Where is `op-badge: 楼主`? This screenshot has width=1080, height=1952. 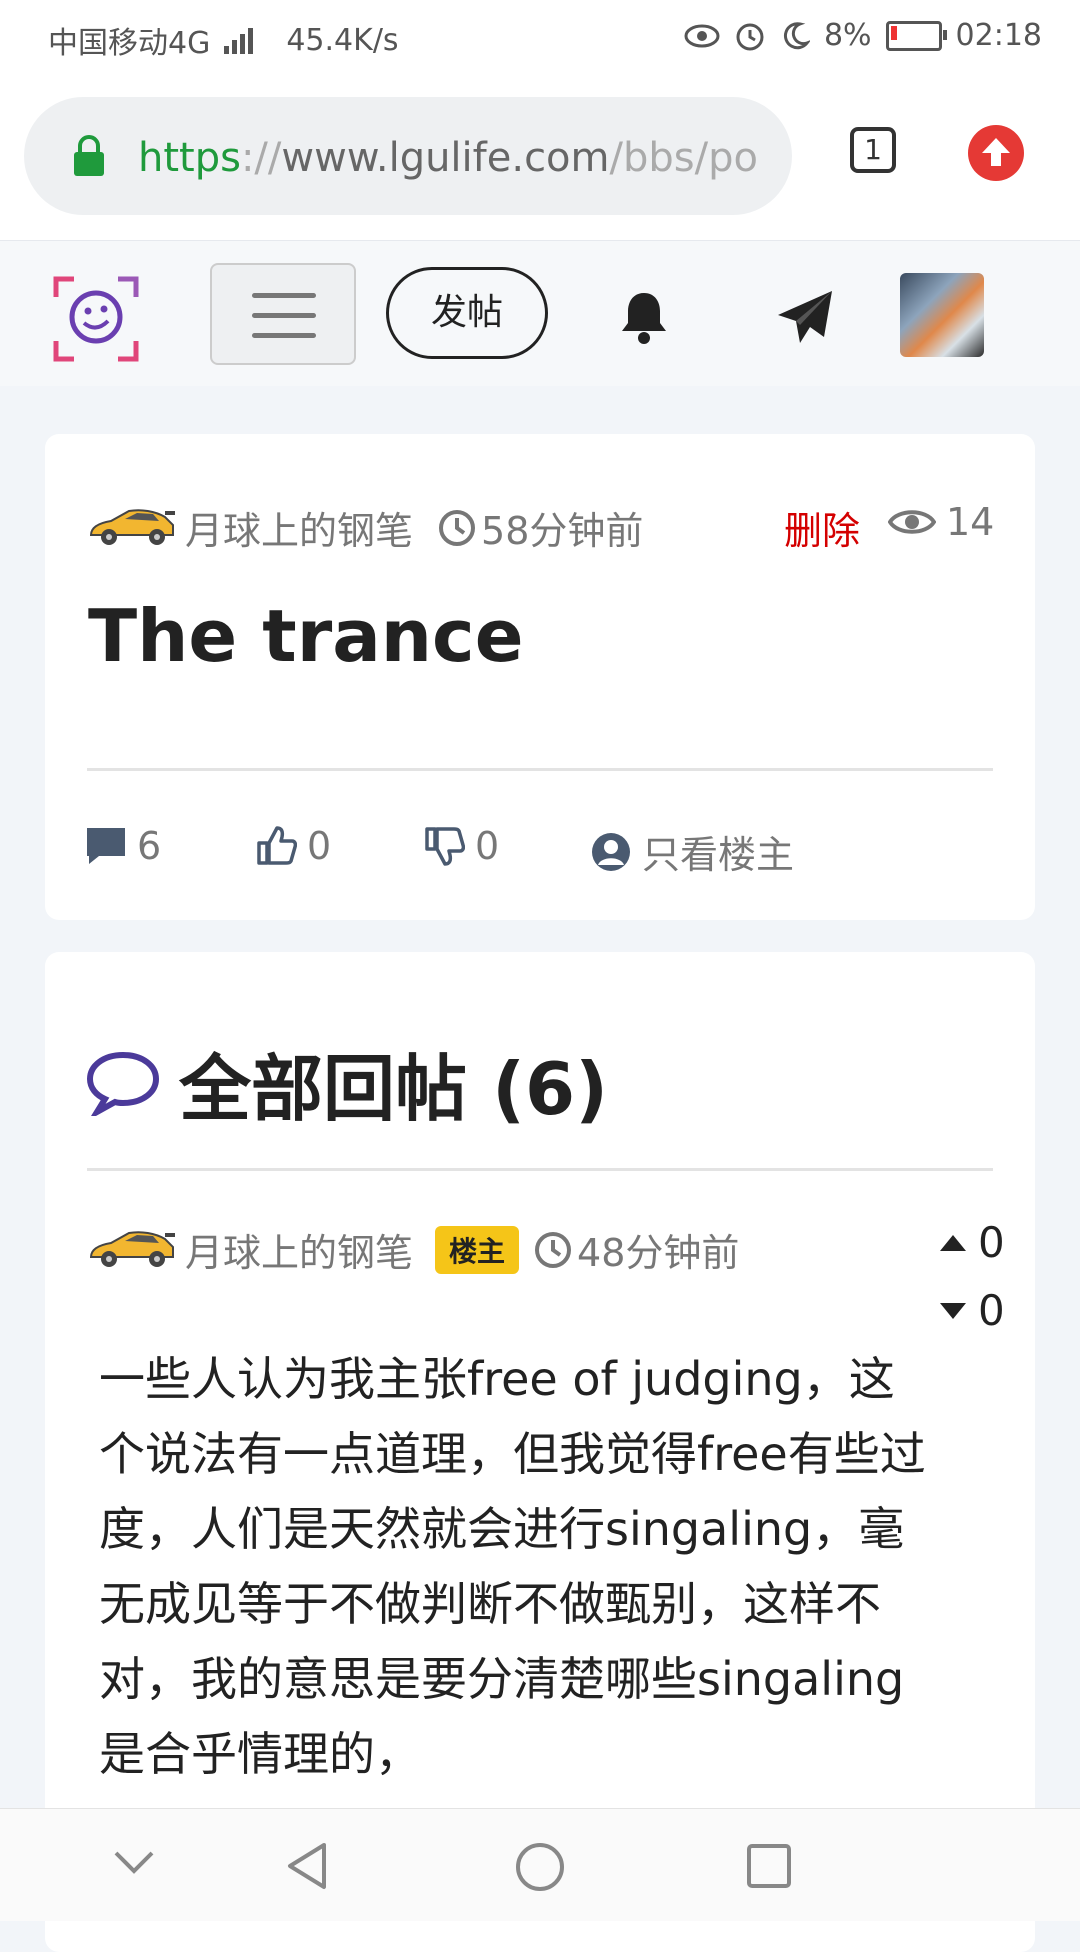
op-badge: 楼主 is located at coordinates (477, 1249).